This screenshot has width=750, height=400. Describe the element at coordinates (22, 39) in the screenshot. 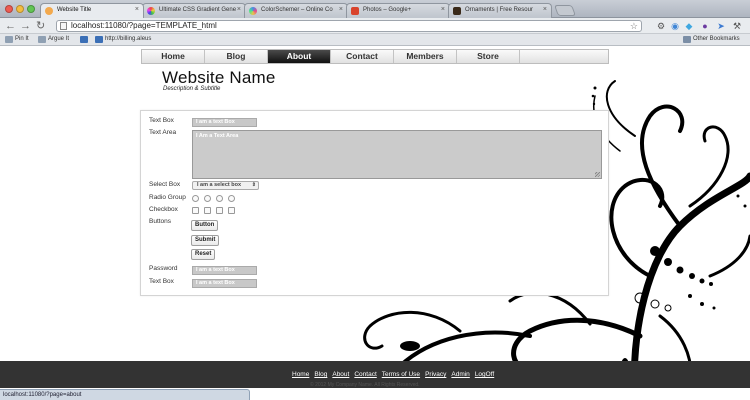

I see `bookmark-label: Pin It` at that location.